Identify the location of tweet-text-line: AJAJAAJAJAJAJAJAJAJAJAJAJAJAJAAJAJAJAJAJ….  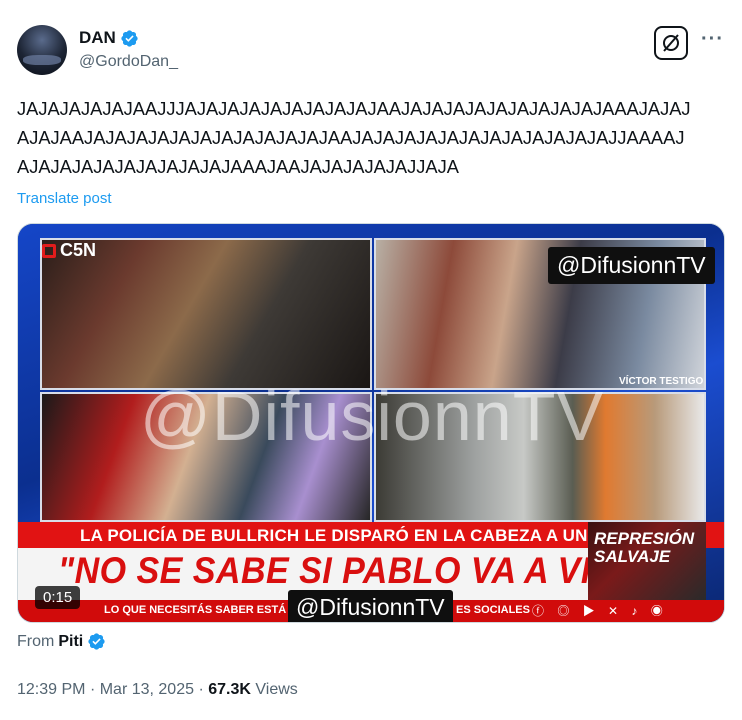
(351, 137).